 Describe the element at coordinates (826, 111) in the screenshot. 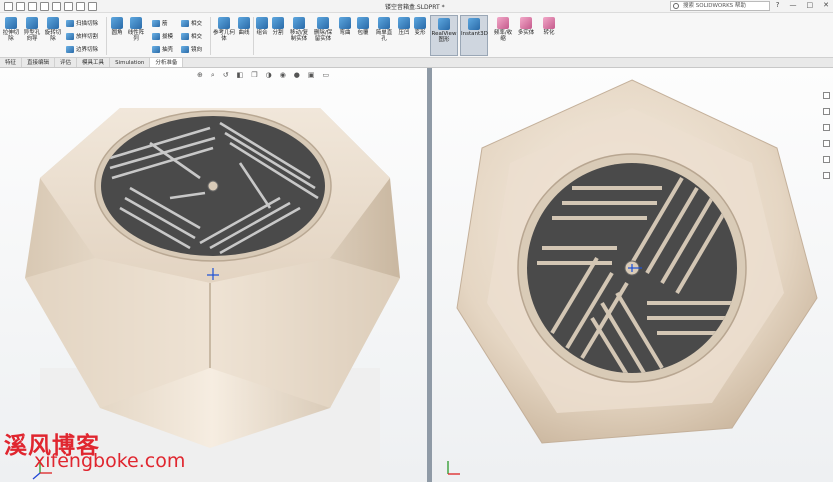

I see `design-library-icon` at that location.